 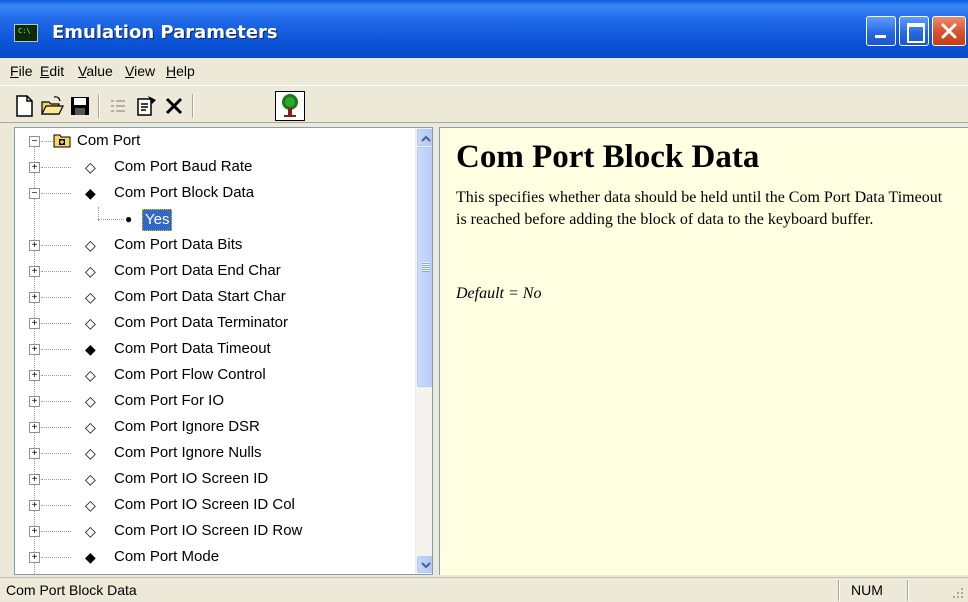 I want to click on tree-item: + ◇ Com Port IO Screen ID, so click(x=215, y=479).